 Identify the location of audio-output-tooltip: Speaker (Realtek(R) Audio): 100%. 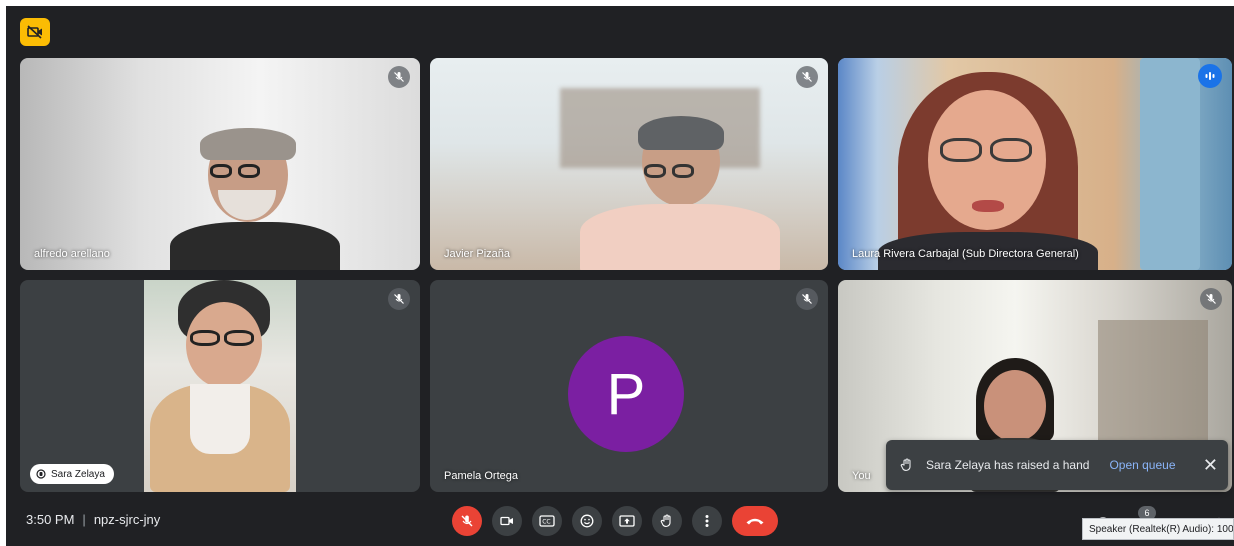
(1158, 529).